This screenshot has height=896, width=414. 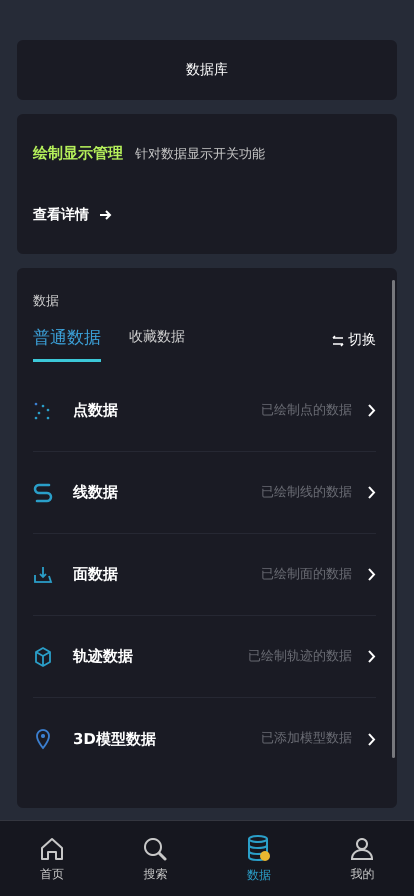 What do you see at coordinates (155, 858) in the screenshot?
I see `nav-tab: 搜索` at bounding box center [155, 858].